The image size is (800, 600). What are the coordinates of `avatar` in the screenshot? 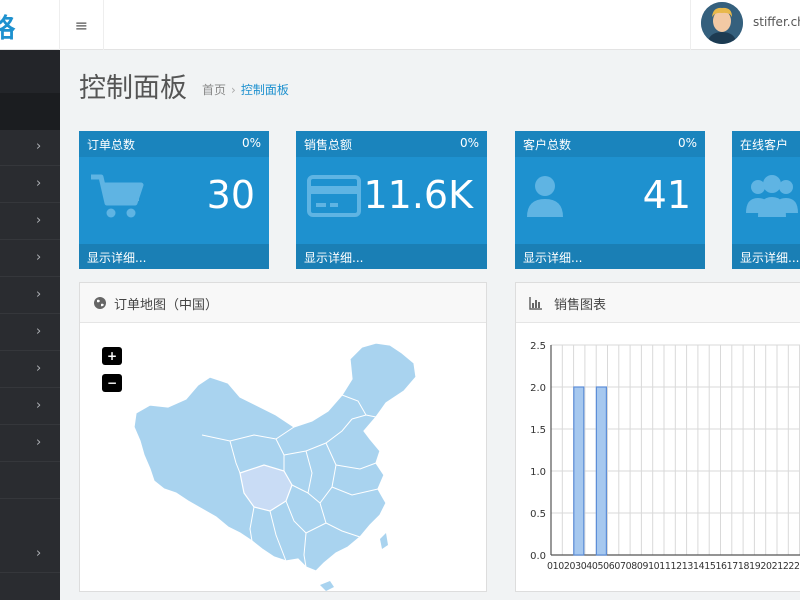 It's located at (722, 23).